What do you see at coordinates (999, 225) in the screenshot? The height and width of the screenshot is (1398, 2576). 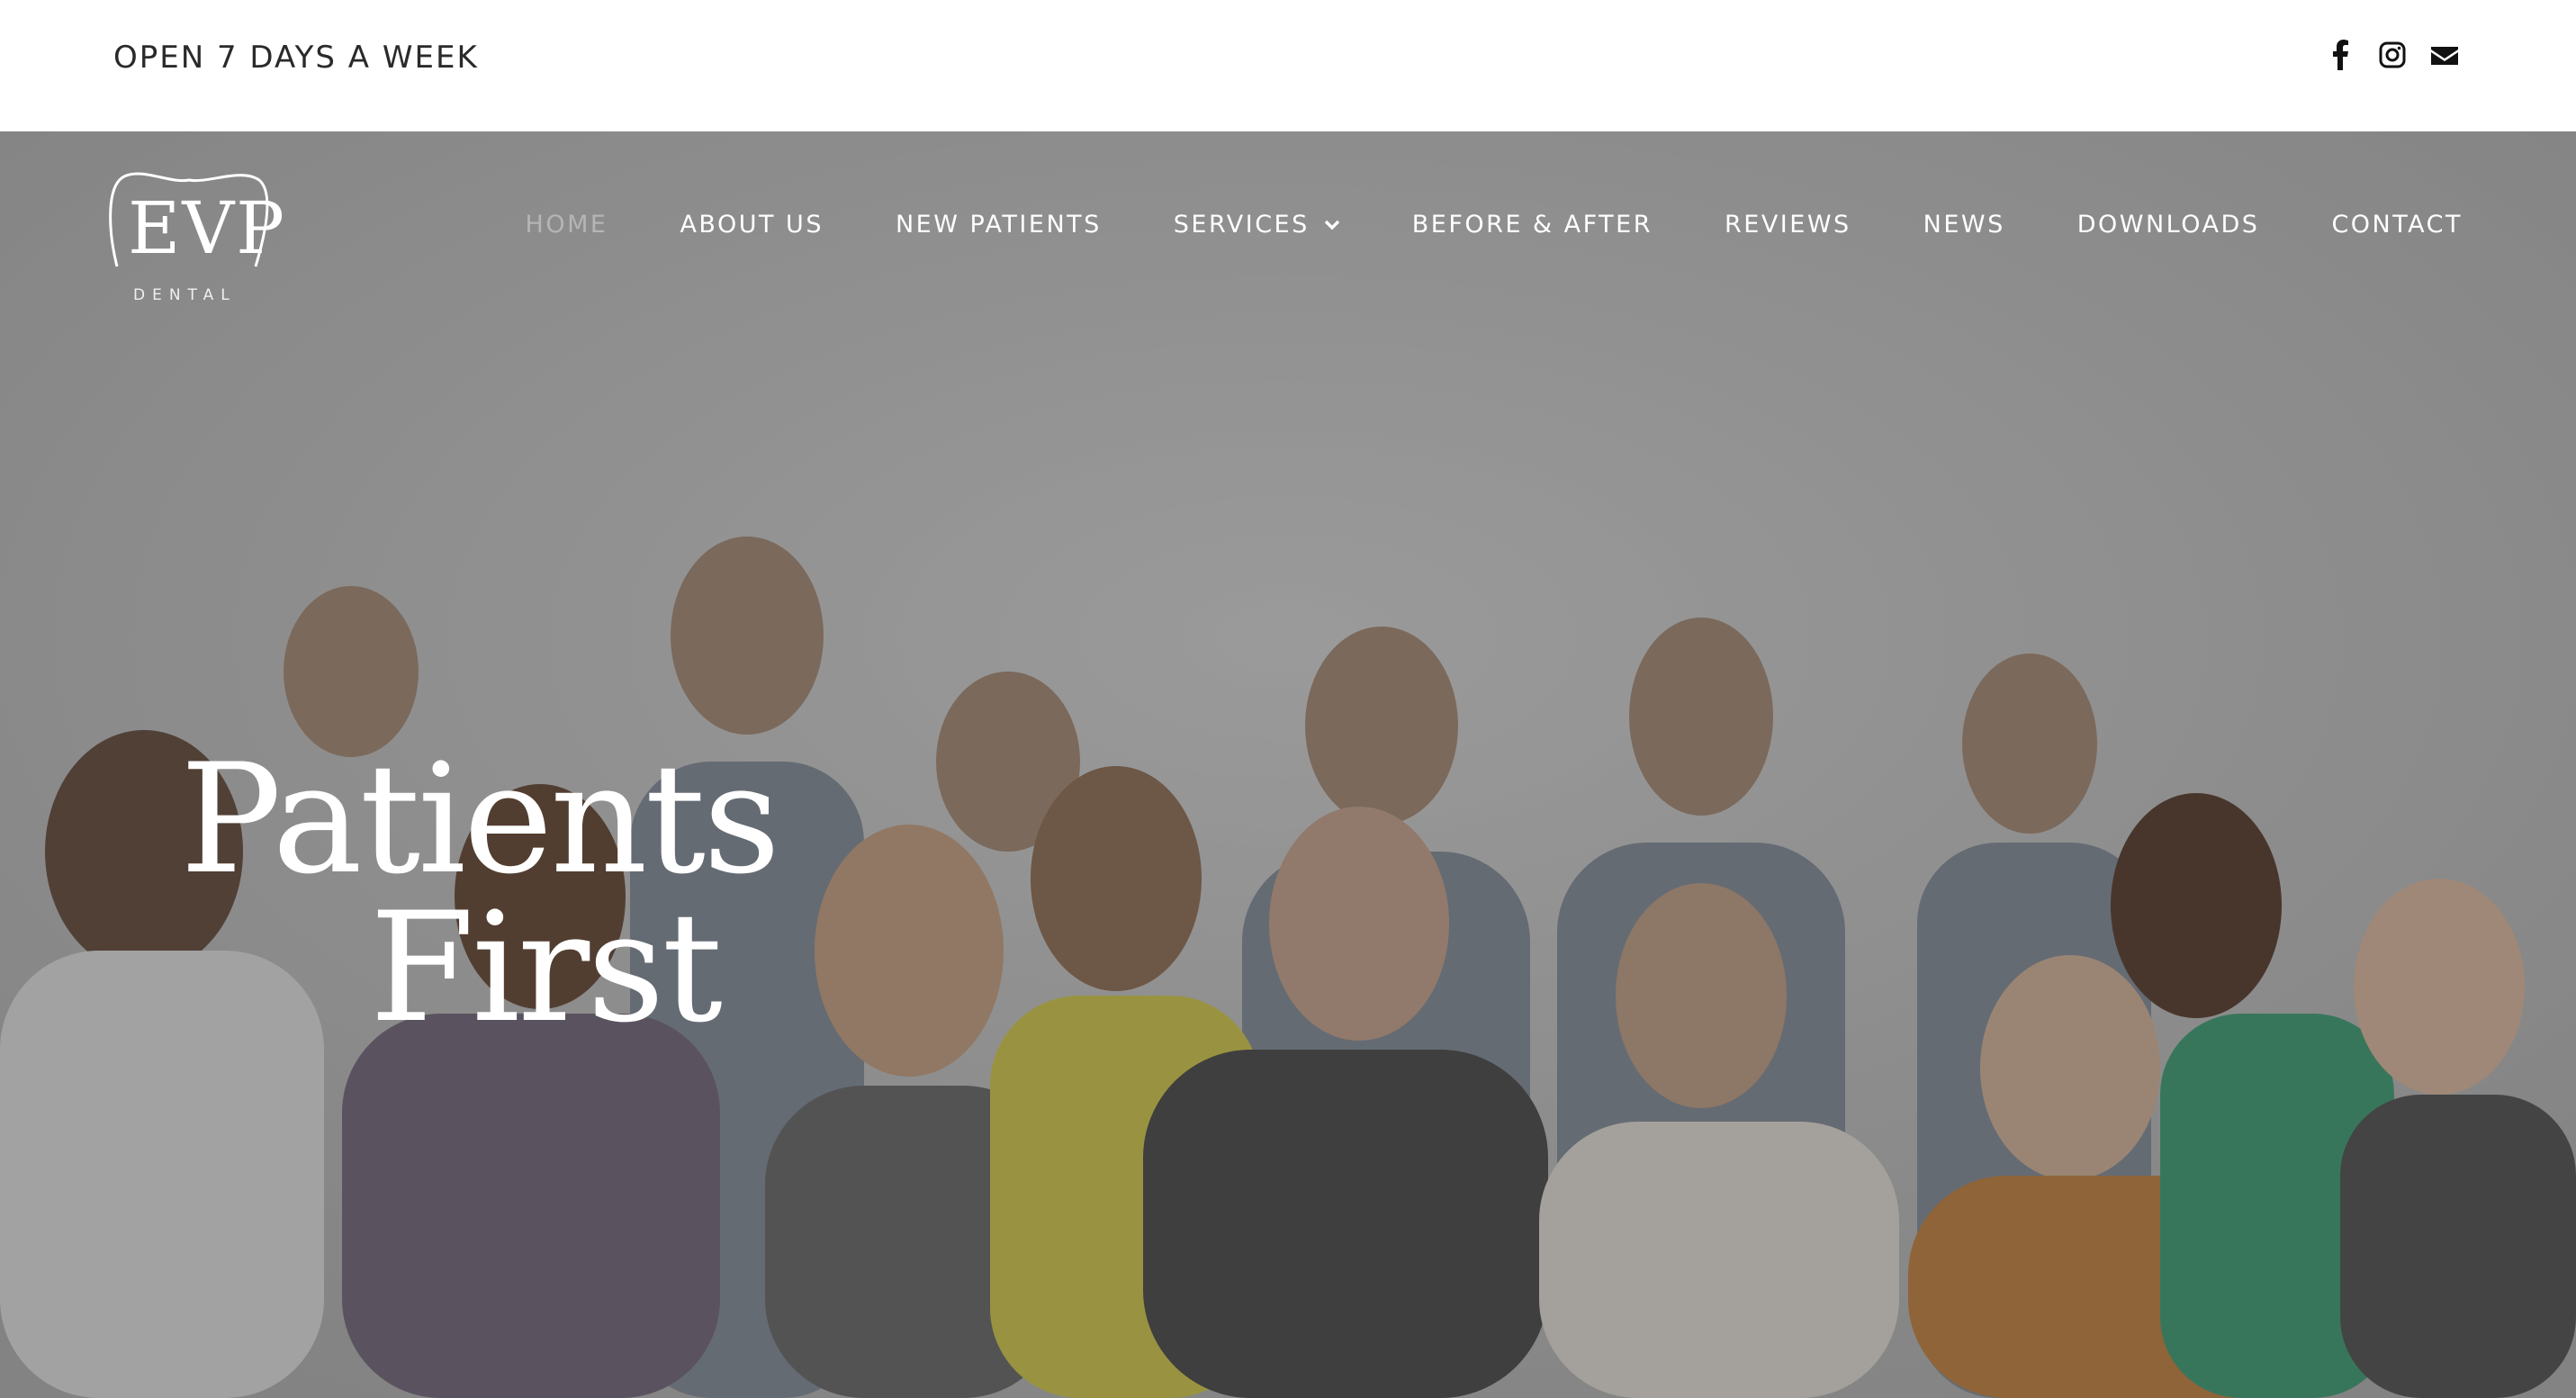 I see `nav-new-patients: NEW PATIENTS` at bounding box center [999, 225].